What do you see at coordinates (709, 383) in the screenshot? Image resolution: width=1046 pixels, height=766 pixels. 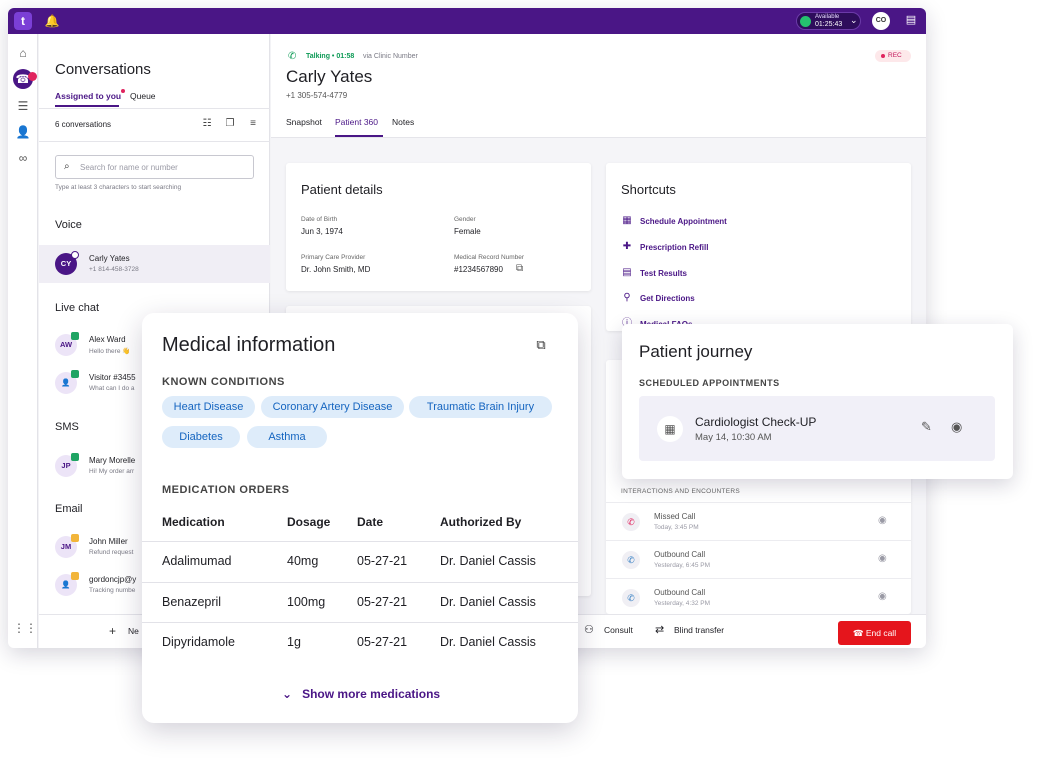 I see `section-heading: SCHEDULED APPOINTMENTS` at bounding box center [709, 383].